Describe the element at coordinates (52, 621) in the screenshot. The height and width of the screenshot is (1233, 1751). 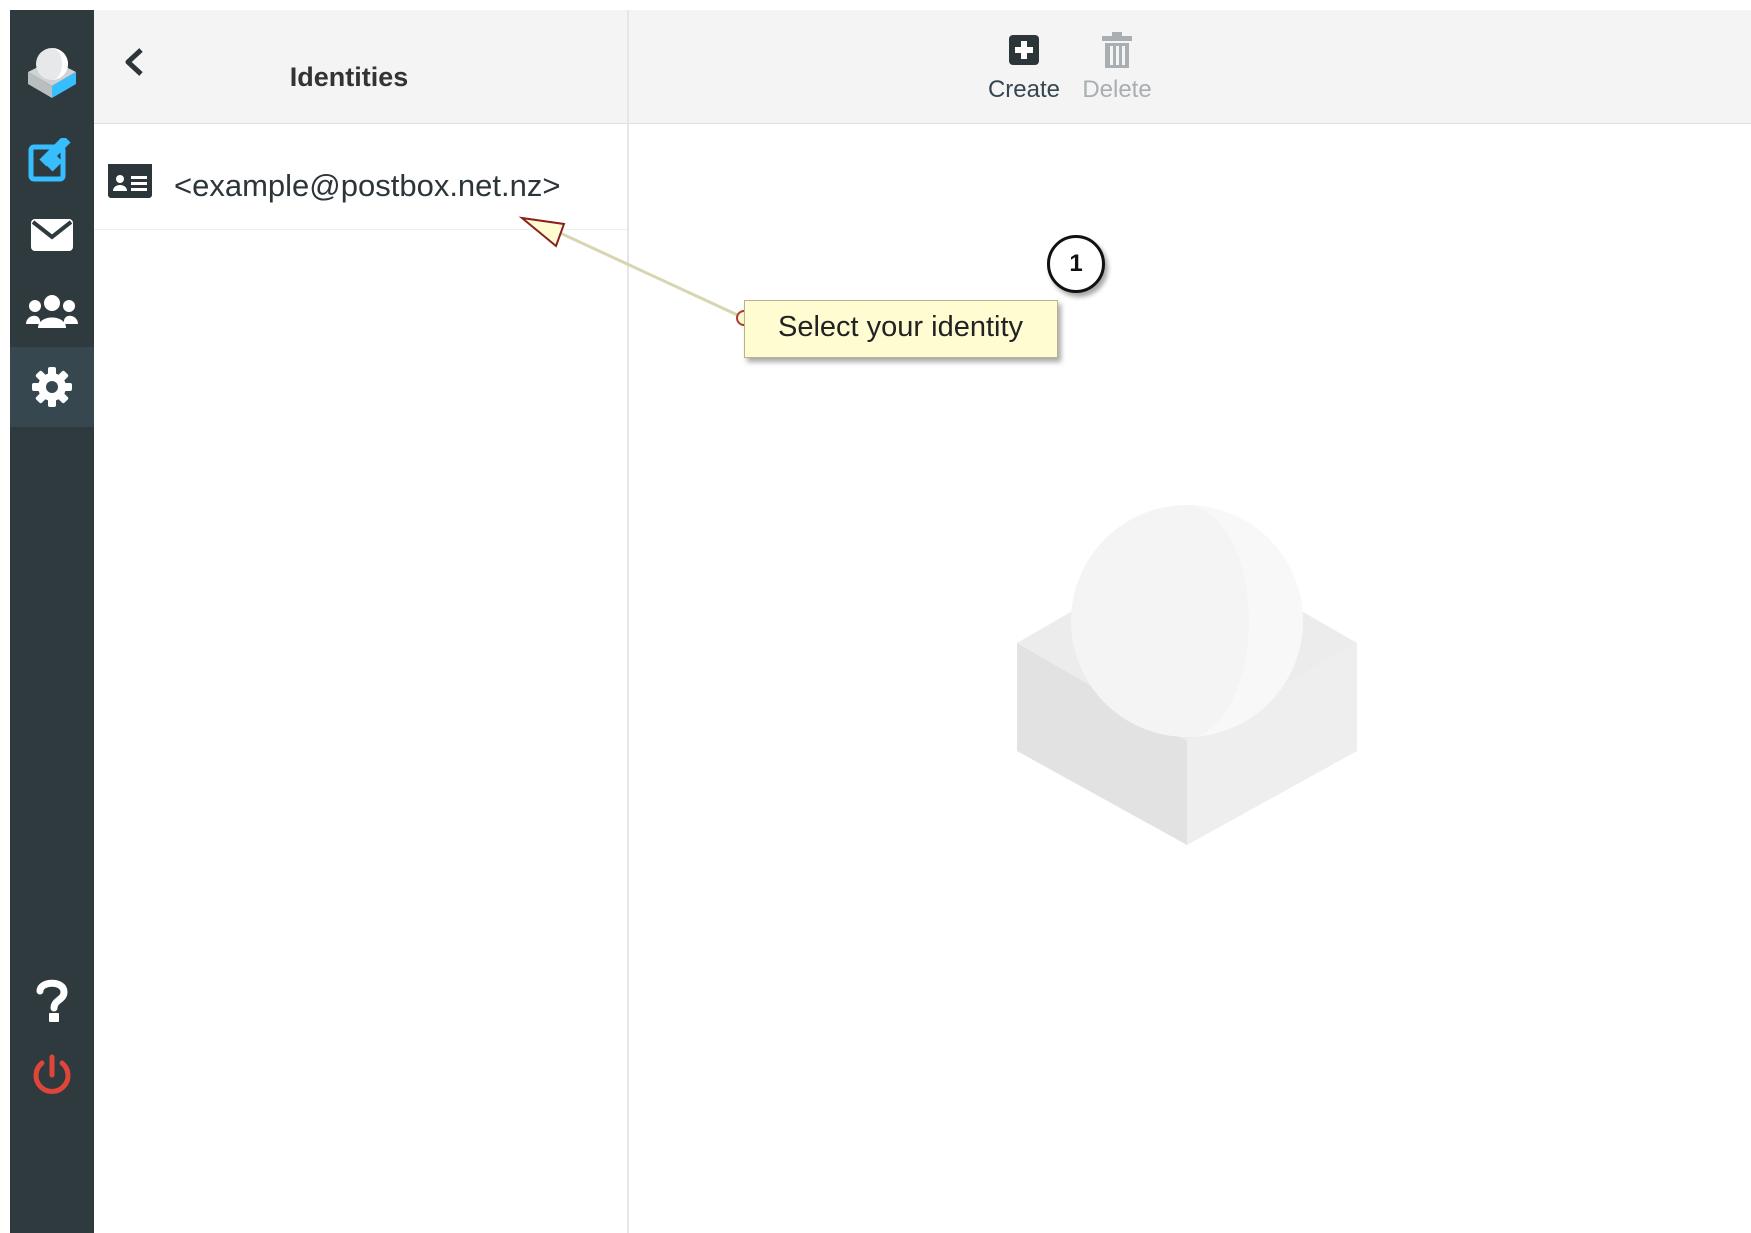
I see `nav-rail` at that location.